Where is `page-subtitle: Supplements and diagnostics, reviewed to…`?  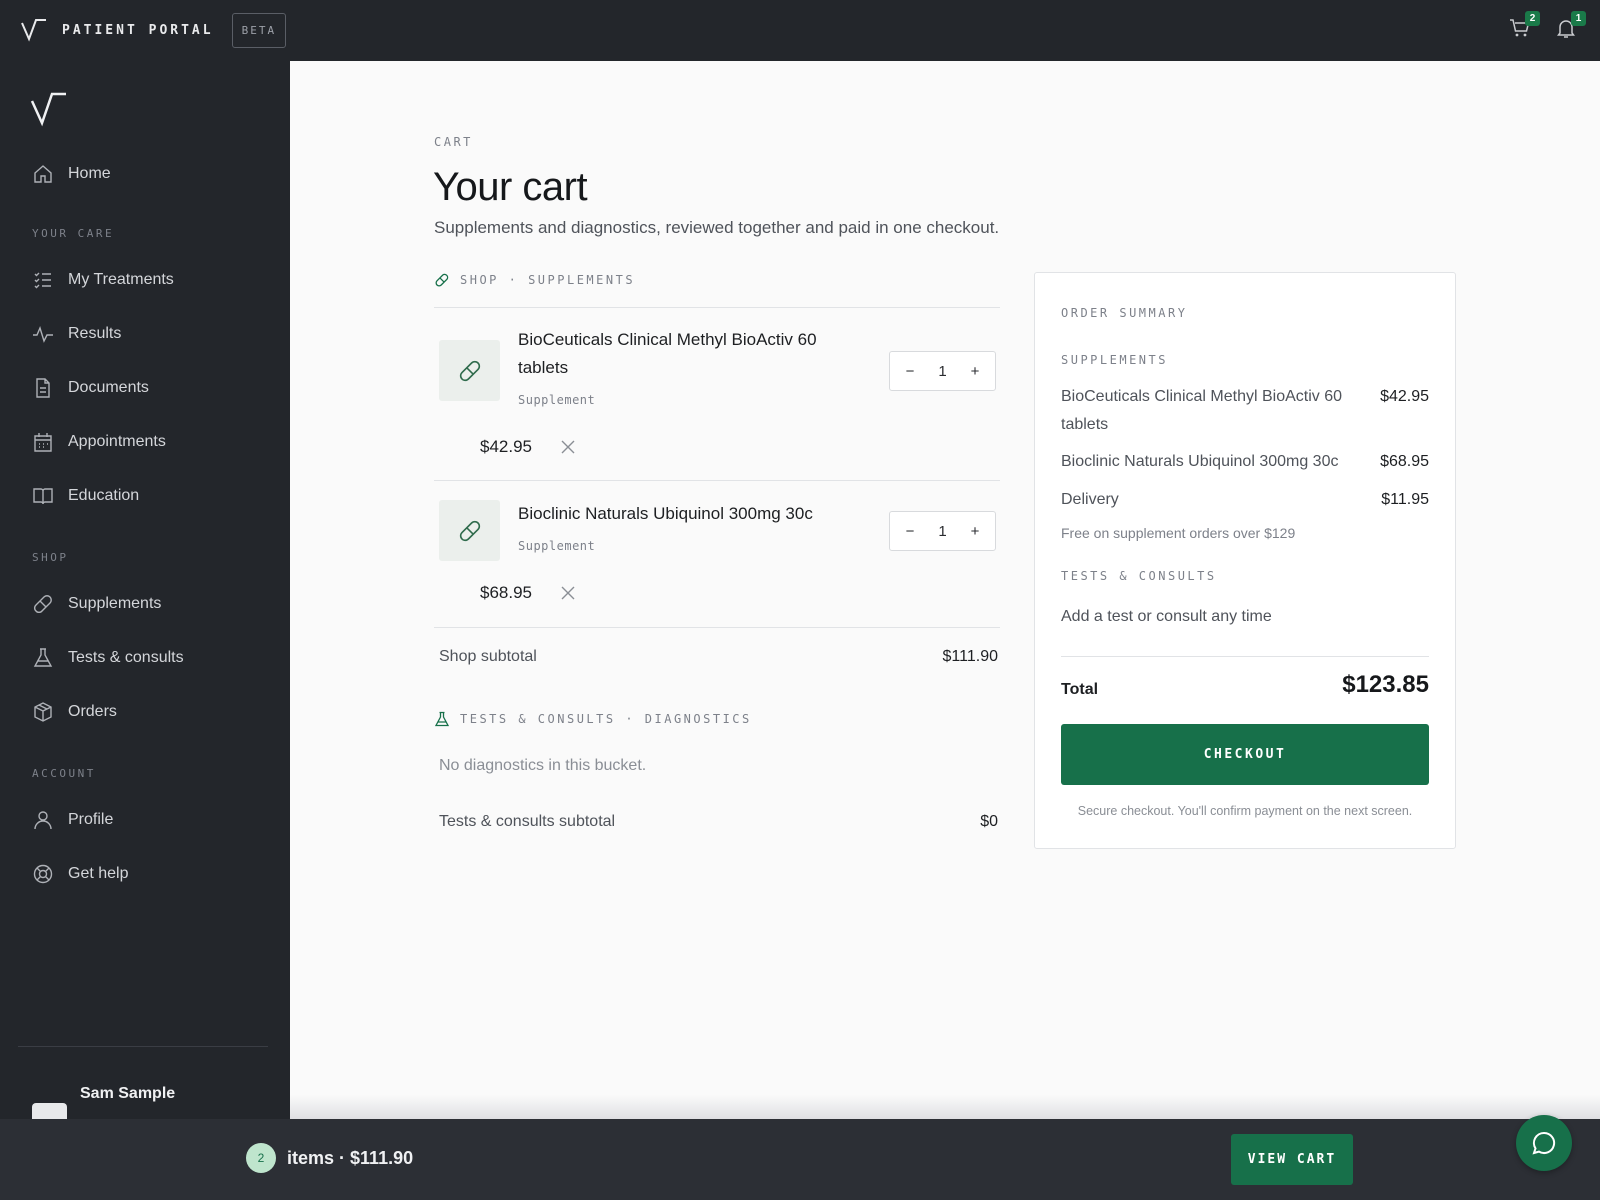 page-subtitle: Supplements and diagnostics, reviewed to… is located at coordinates (717, 227).